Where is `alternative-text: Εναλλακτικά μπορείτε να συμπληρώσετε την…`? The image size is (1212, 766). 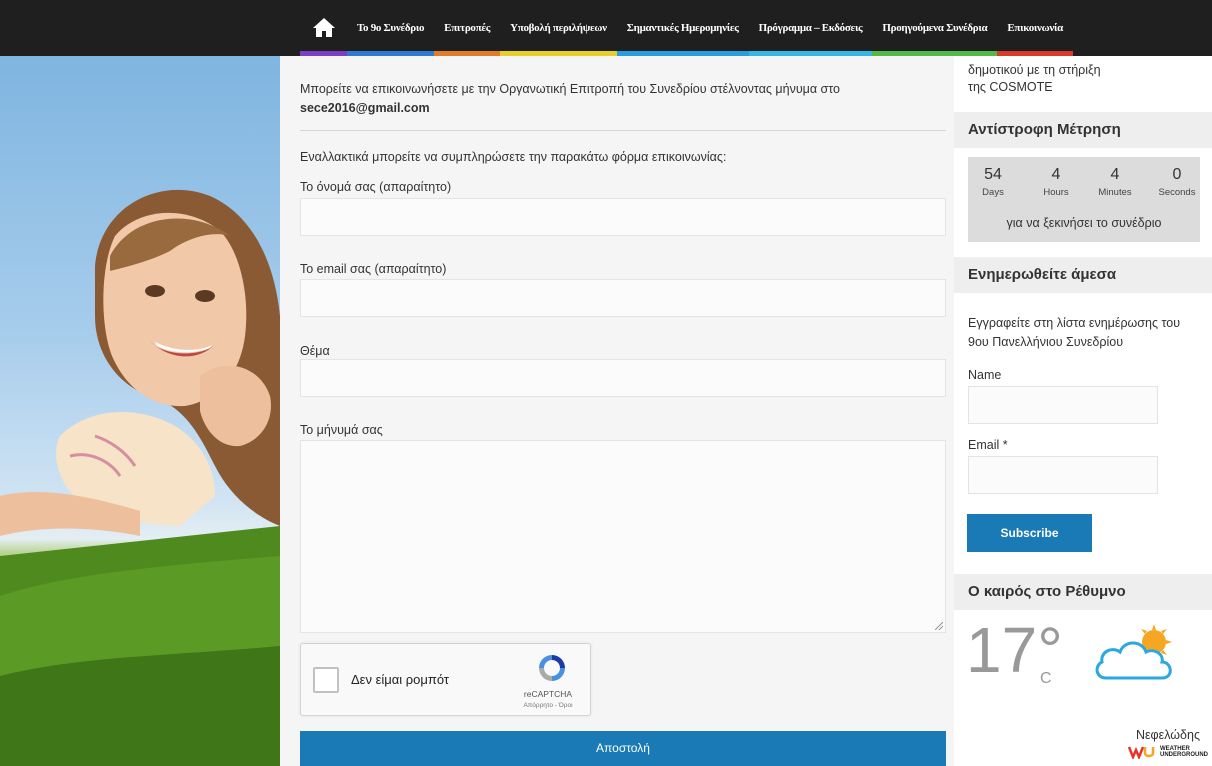 alternative-text: Εναλλακτικά μπορείτε να συμπληρώσετε την… is located at coordinates (513, 157).